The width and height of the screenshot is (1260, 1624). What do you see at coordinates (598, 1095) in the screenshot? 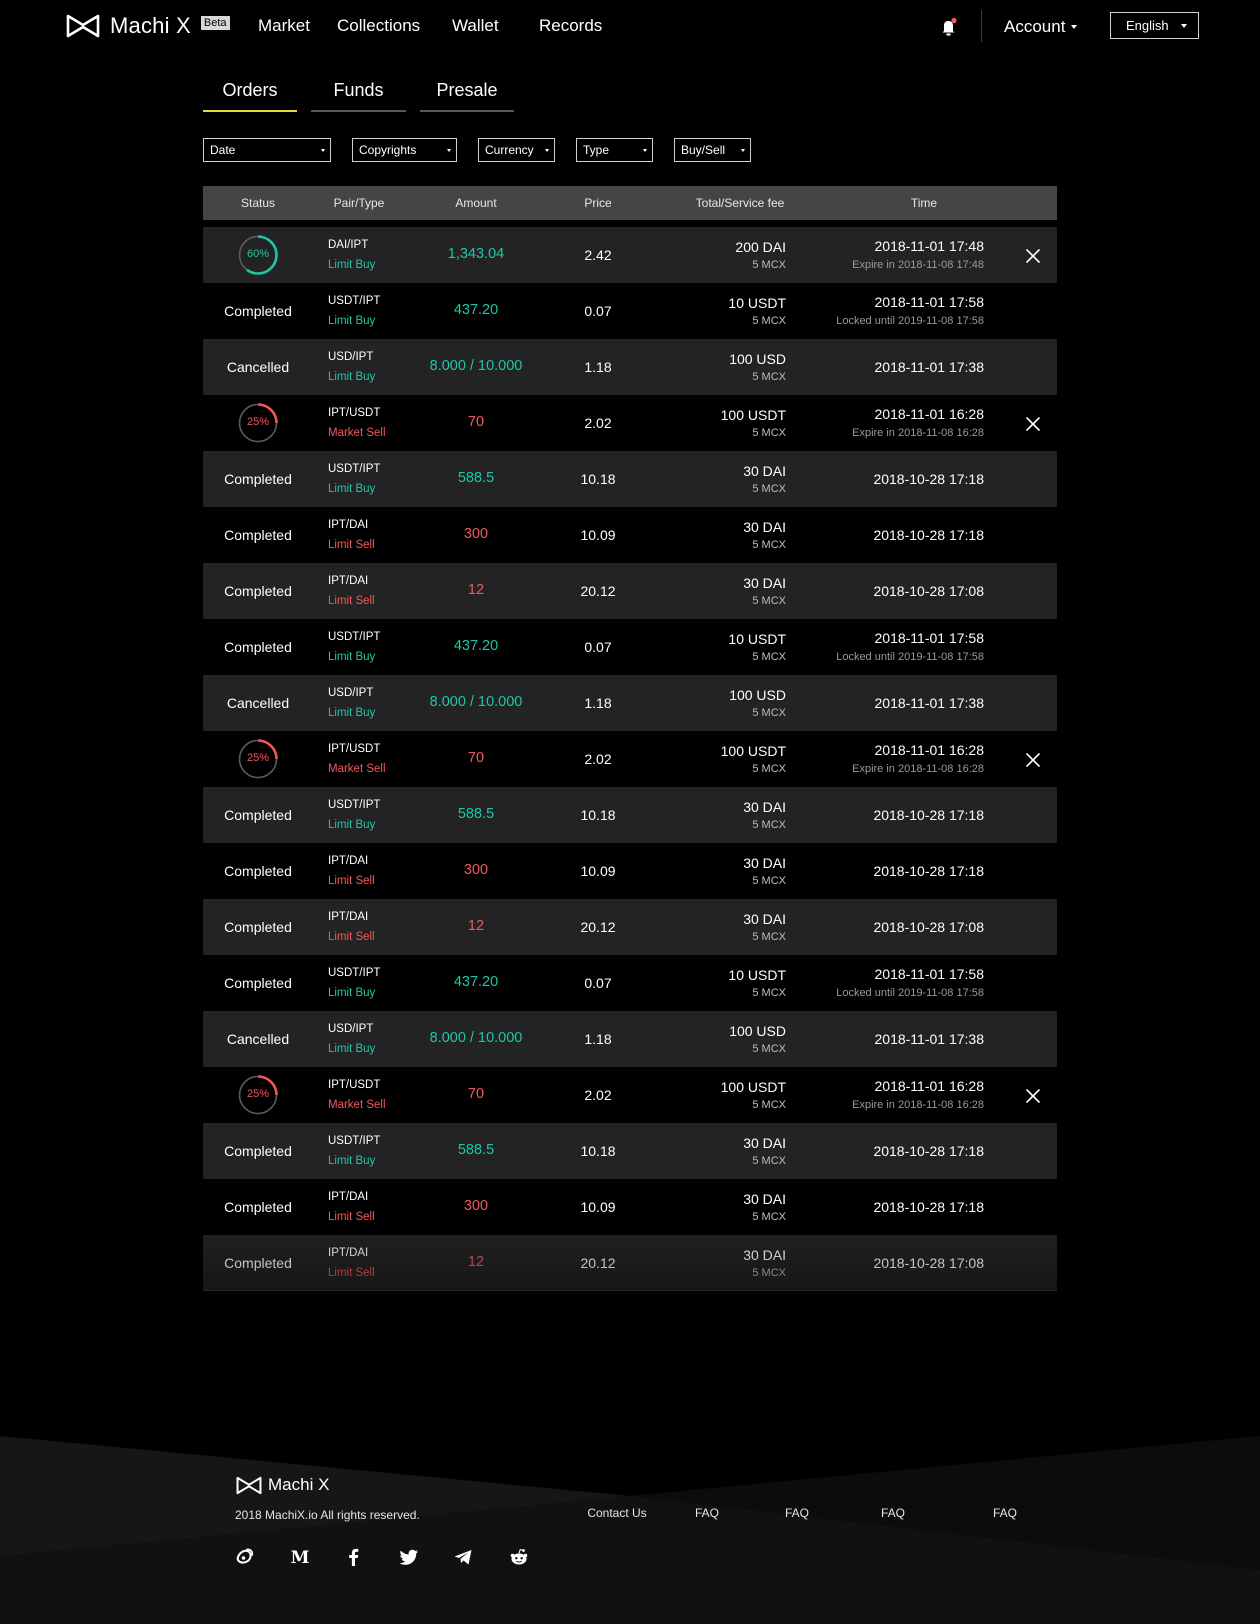
I see `price-value: 2.02` at bounding box center [598, 1095].